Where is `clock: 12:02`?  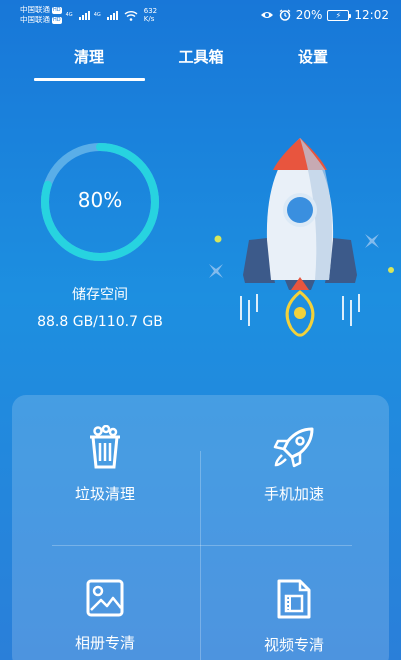 clock: 12:02 is located at coordinates (371, 15).